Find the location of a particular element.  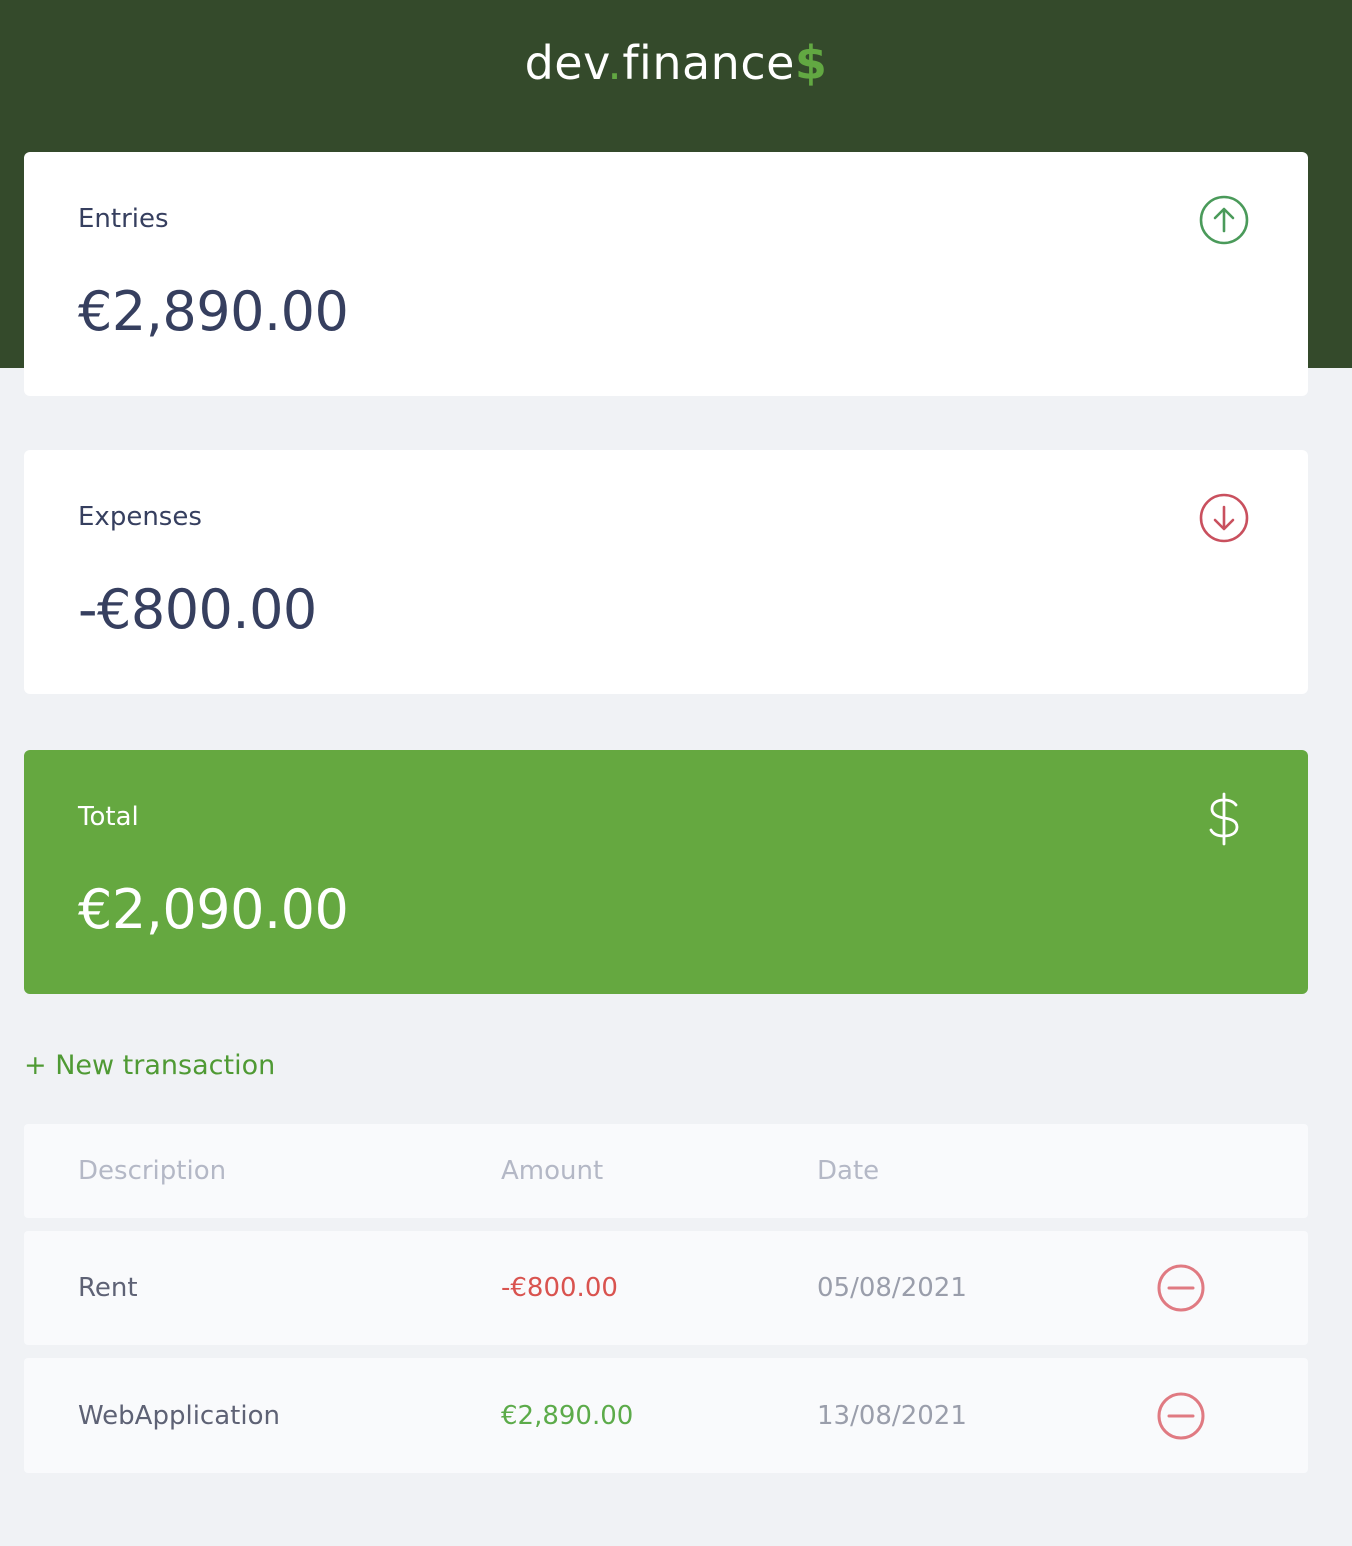

total-card: Total €2,090.00 is located at coordinates (666, 872).